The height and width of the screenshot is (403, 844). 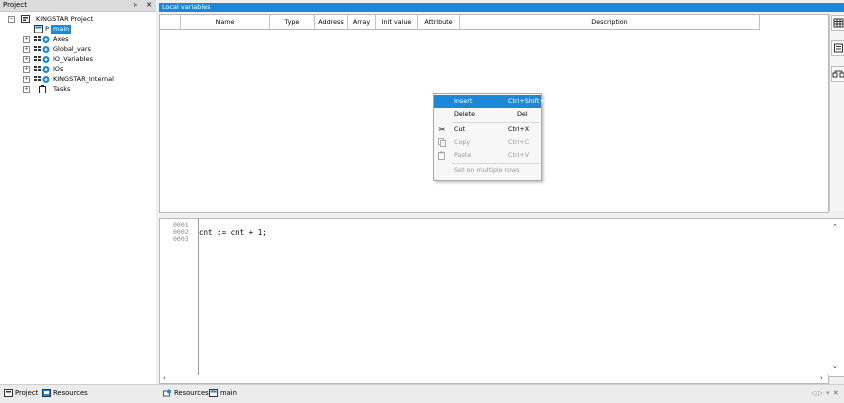 I want to click on menu-item-label: Cut, so click(x=460, y=129).